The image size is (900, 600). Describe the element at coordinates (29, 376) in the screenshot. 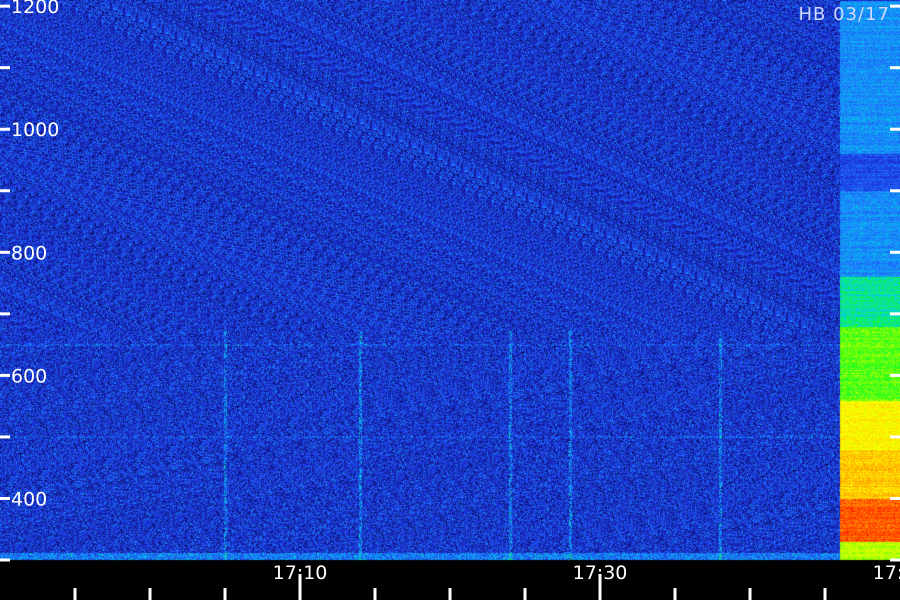

I see `y-tick-label: 600` at that location.